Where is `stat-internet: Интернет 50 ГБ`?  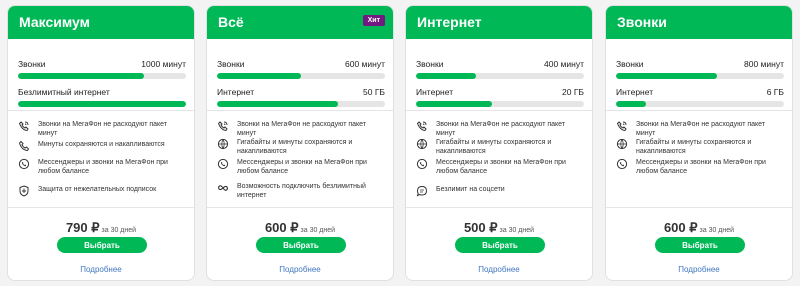 stat-internet: Интернет 50 ГБ is located at coordinates (301, 97).